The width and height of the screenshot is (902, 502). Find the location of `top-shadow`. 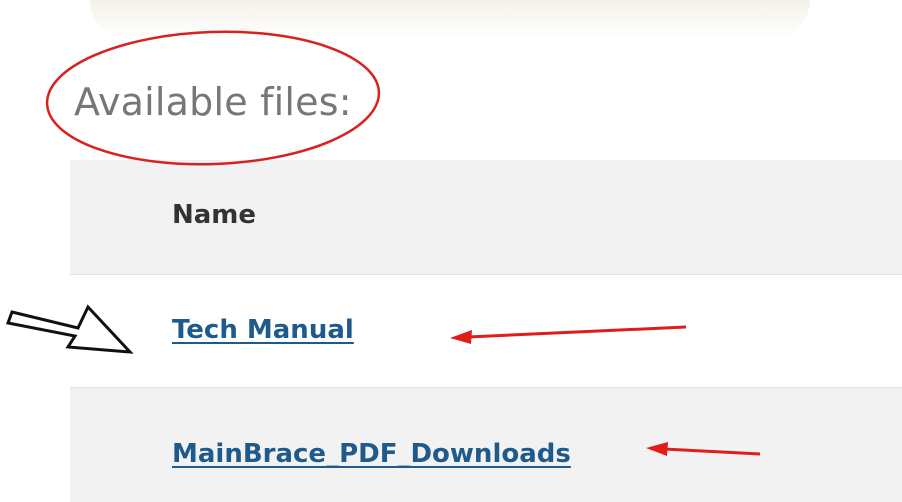

top-shadow is located at coordinates (450, 20).